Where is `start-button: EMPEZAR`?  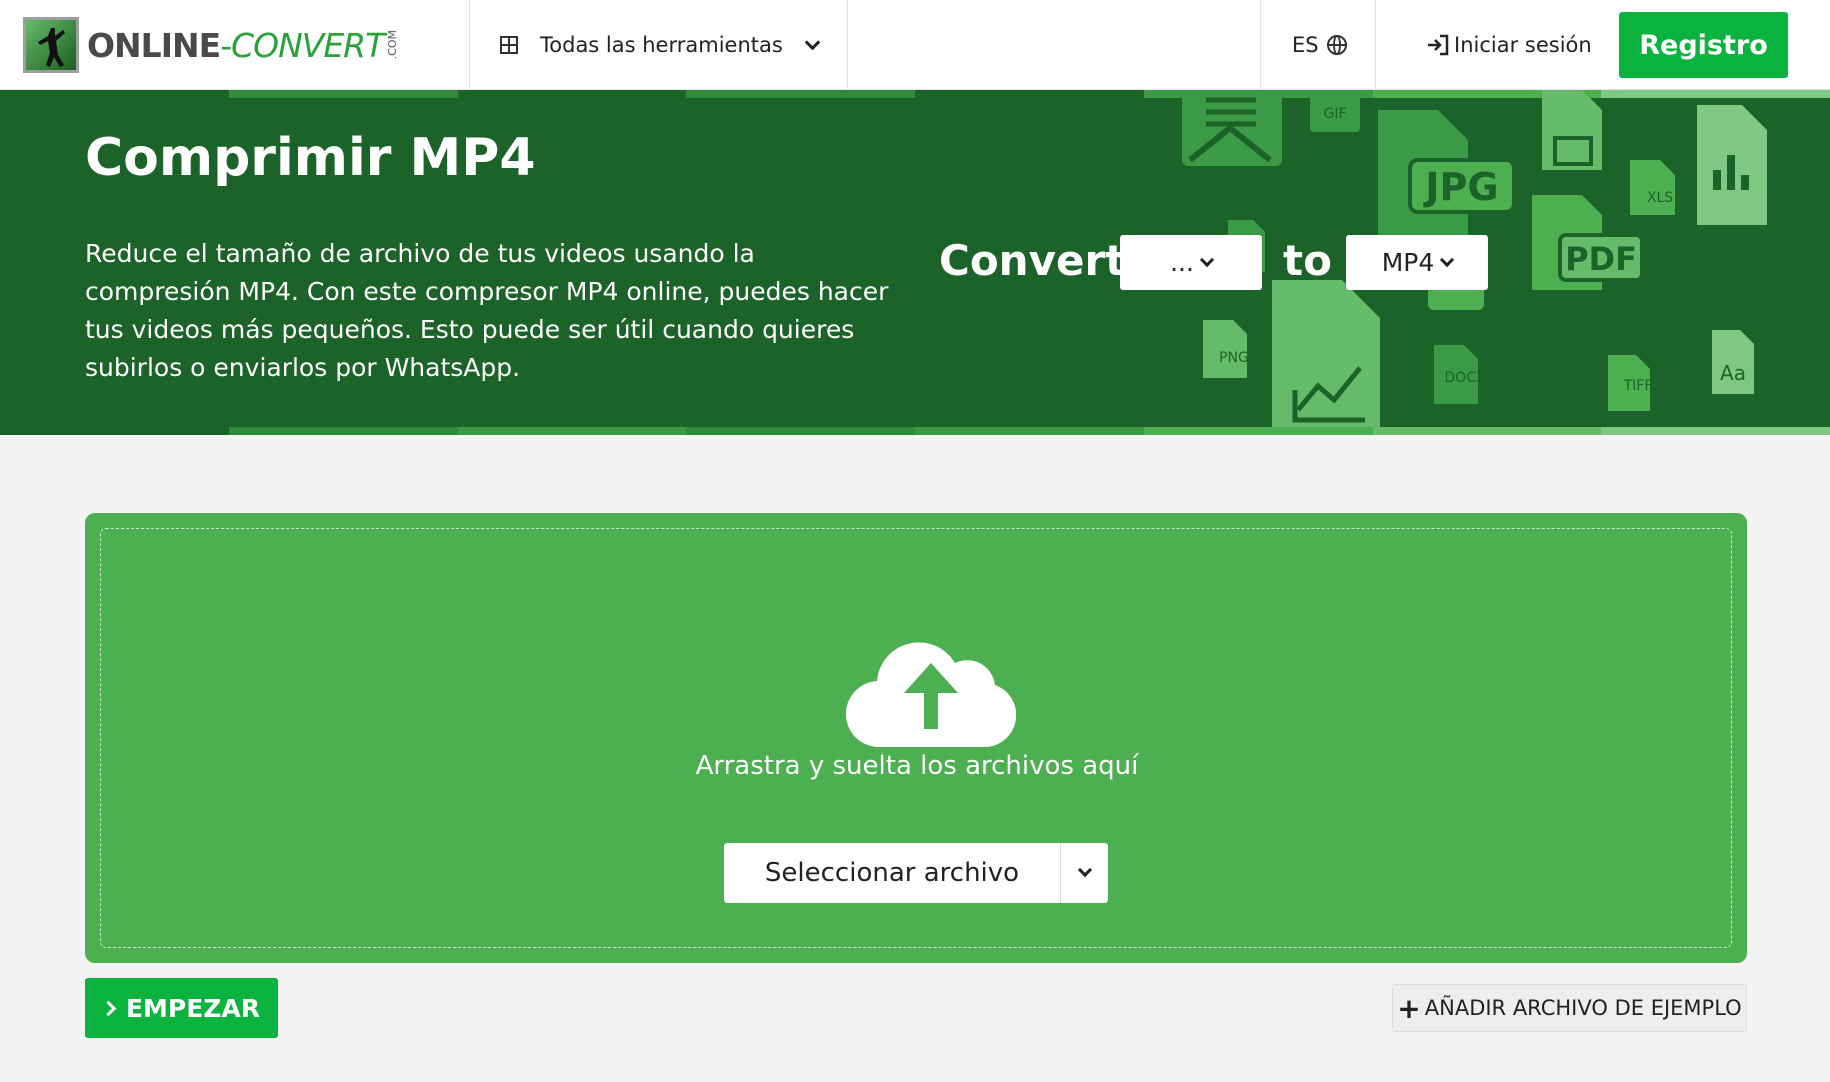
start-button: EMPEZAR is located at coordinates (181, 1008).